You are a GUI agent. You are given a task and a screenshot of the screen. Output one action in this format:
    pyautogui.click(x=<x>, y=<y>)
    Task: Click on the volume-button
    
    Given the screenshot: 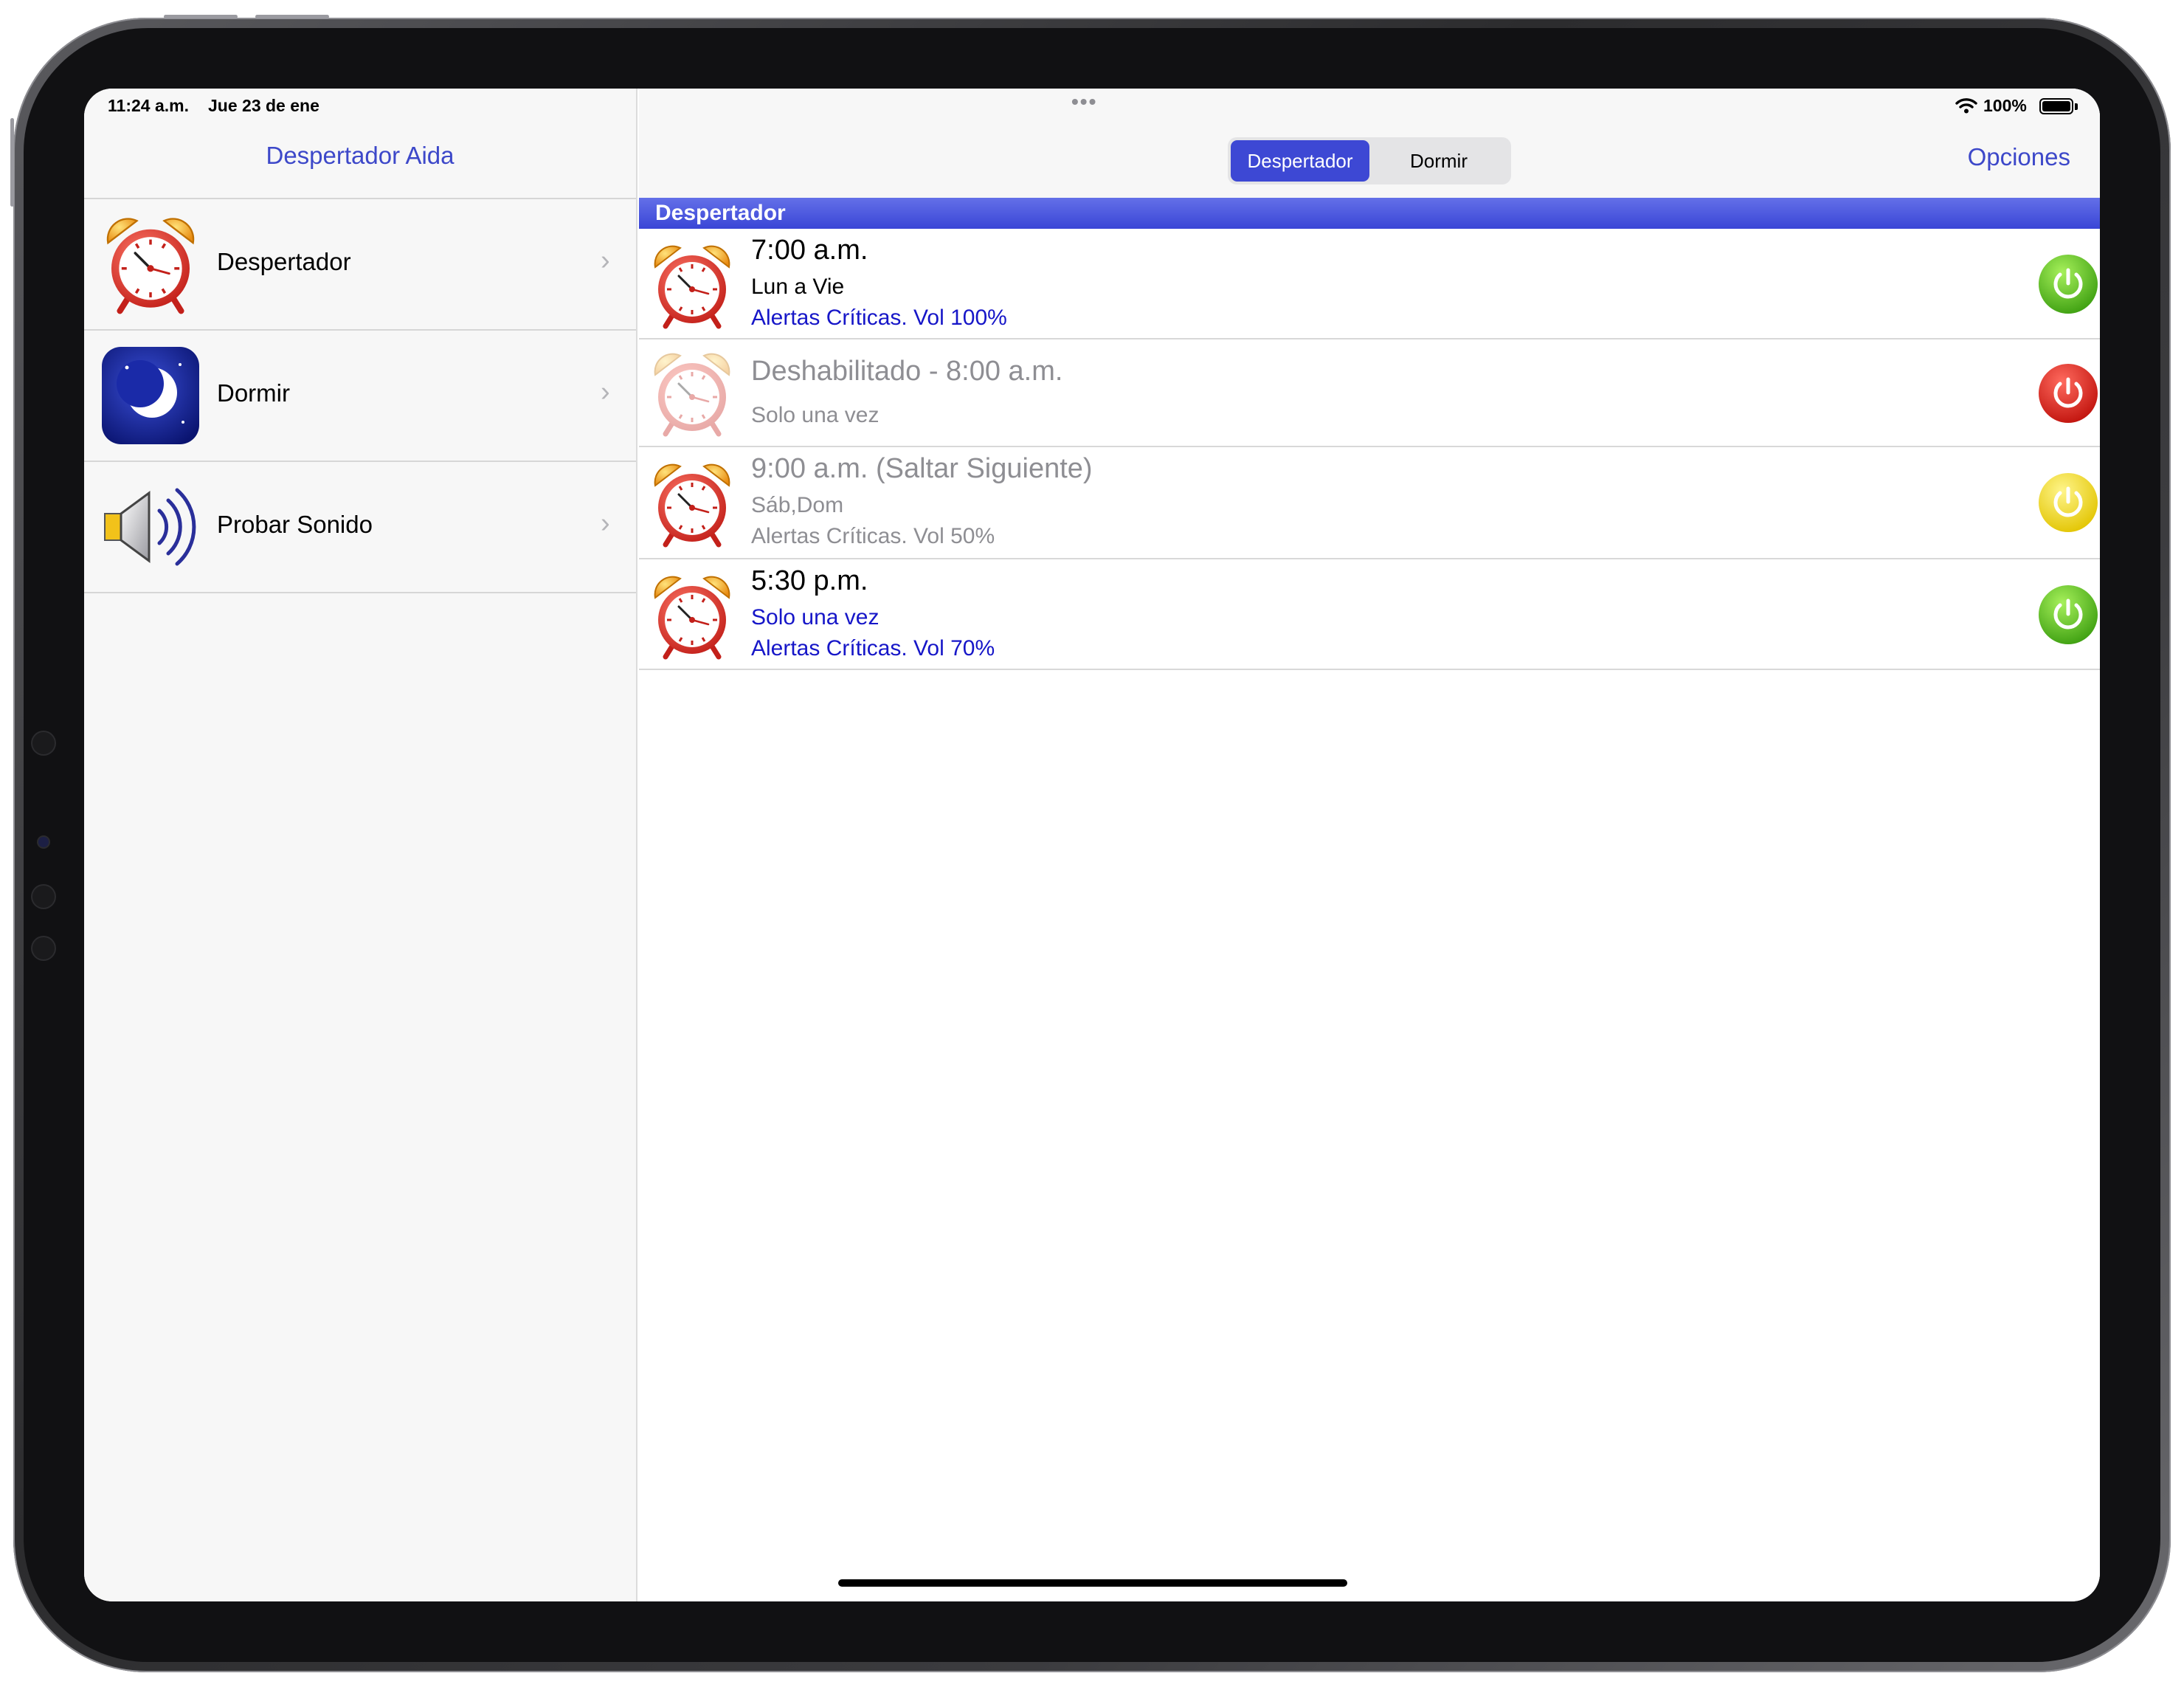 What is the action you would take?
    pyautogui.click(x=12, y=163)
    